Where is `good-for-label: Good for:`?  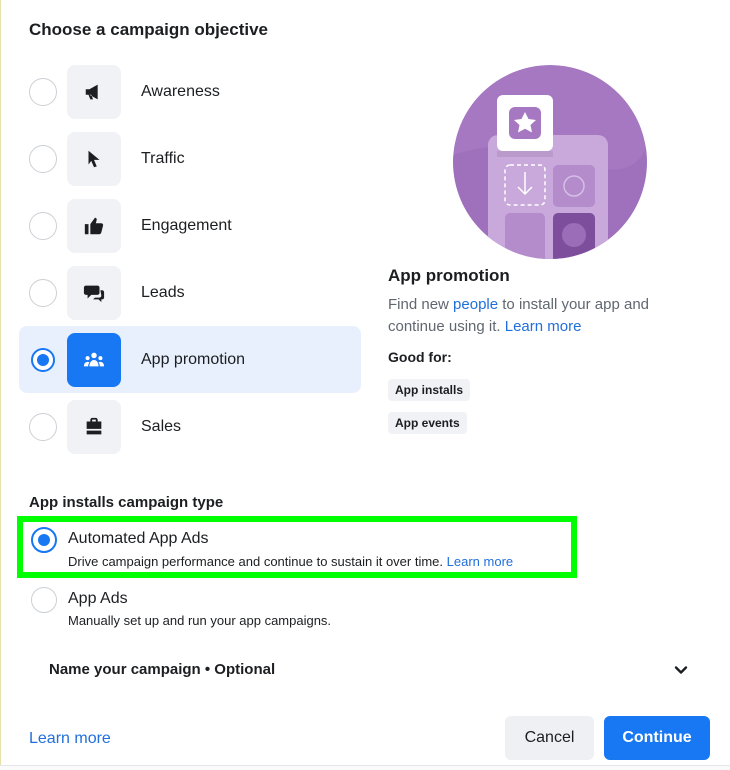 good-for-label: Good for: is located at coordinates (420, 357).